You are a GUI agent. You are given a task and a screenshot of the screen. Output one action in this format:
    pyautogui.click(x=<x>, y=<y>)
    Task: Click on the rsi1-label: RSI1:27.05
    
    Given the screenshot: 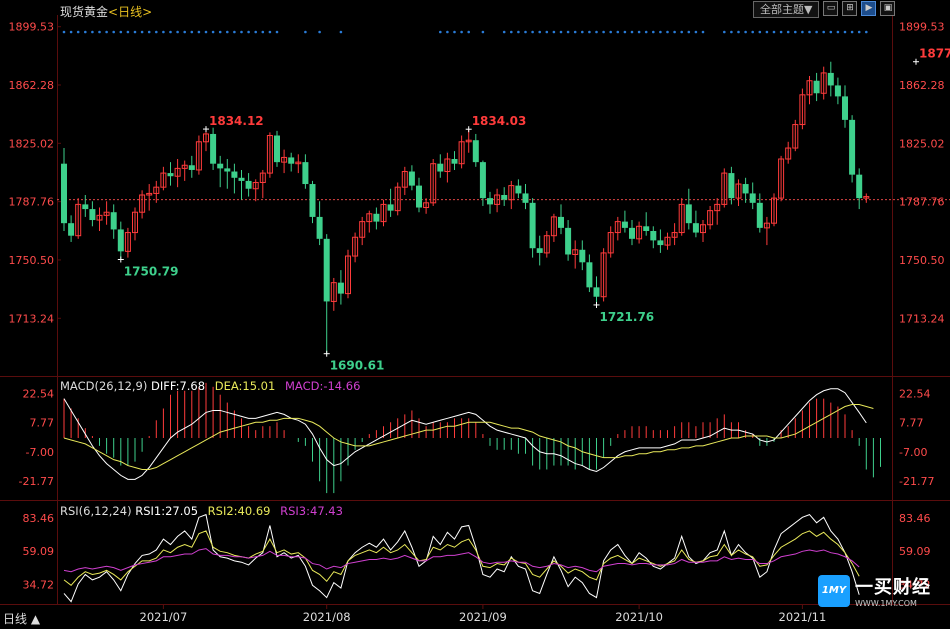 What is the action you would take?
    pyautogui.click(x=167, y=511)
    